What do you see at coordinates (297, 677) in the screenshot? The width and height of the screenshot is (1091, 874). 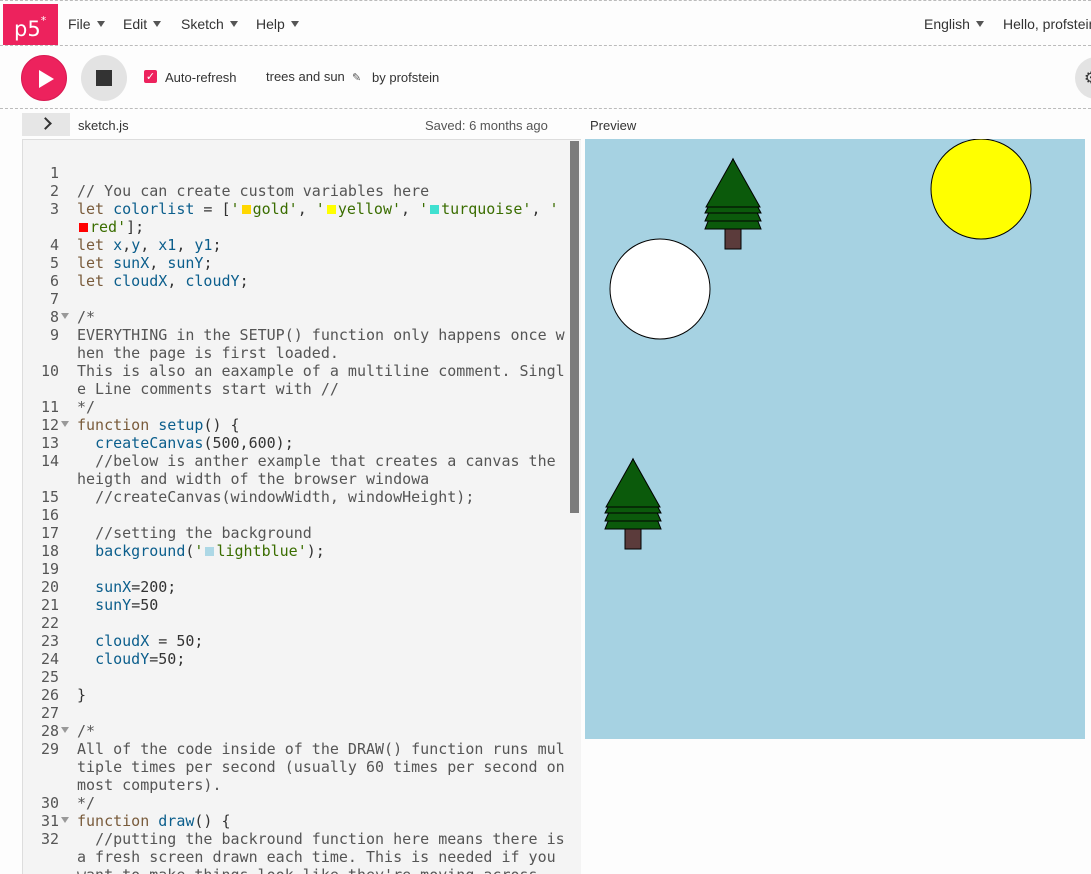 I see `code-line: 25` at bounding box center [297, 677].